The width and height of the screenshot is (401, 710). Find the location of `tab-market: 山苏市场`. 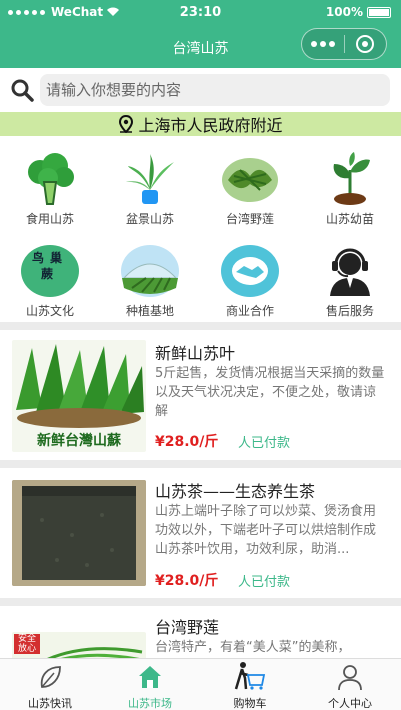

tab-market: 山苏市场 is located at coordinates (150, 684).